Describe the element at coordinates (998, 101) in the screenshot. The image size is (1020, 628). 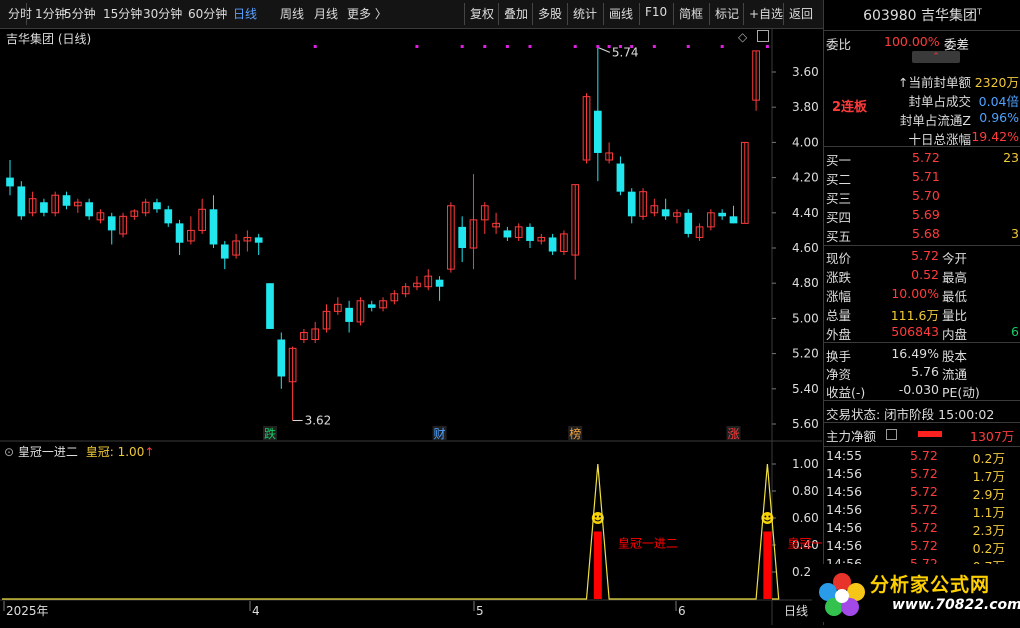
I see `seal-value: 0.04倍` at that location.